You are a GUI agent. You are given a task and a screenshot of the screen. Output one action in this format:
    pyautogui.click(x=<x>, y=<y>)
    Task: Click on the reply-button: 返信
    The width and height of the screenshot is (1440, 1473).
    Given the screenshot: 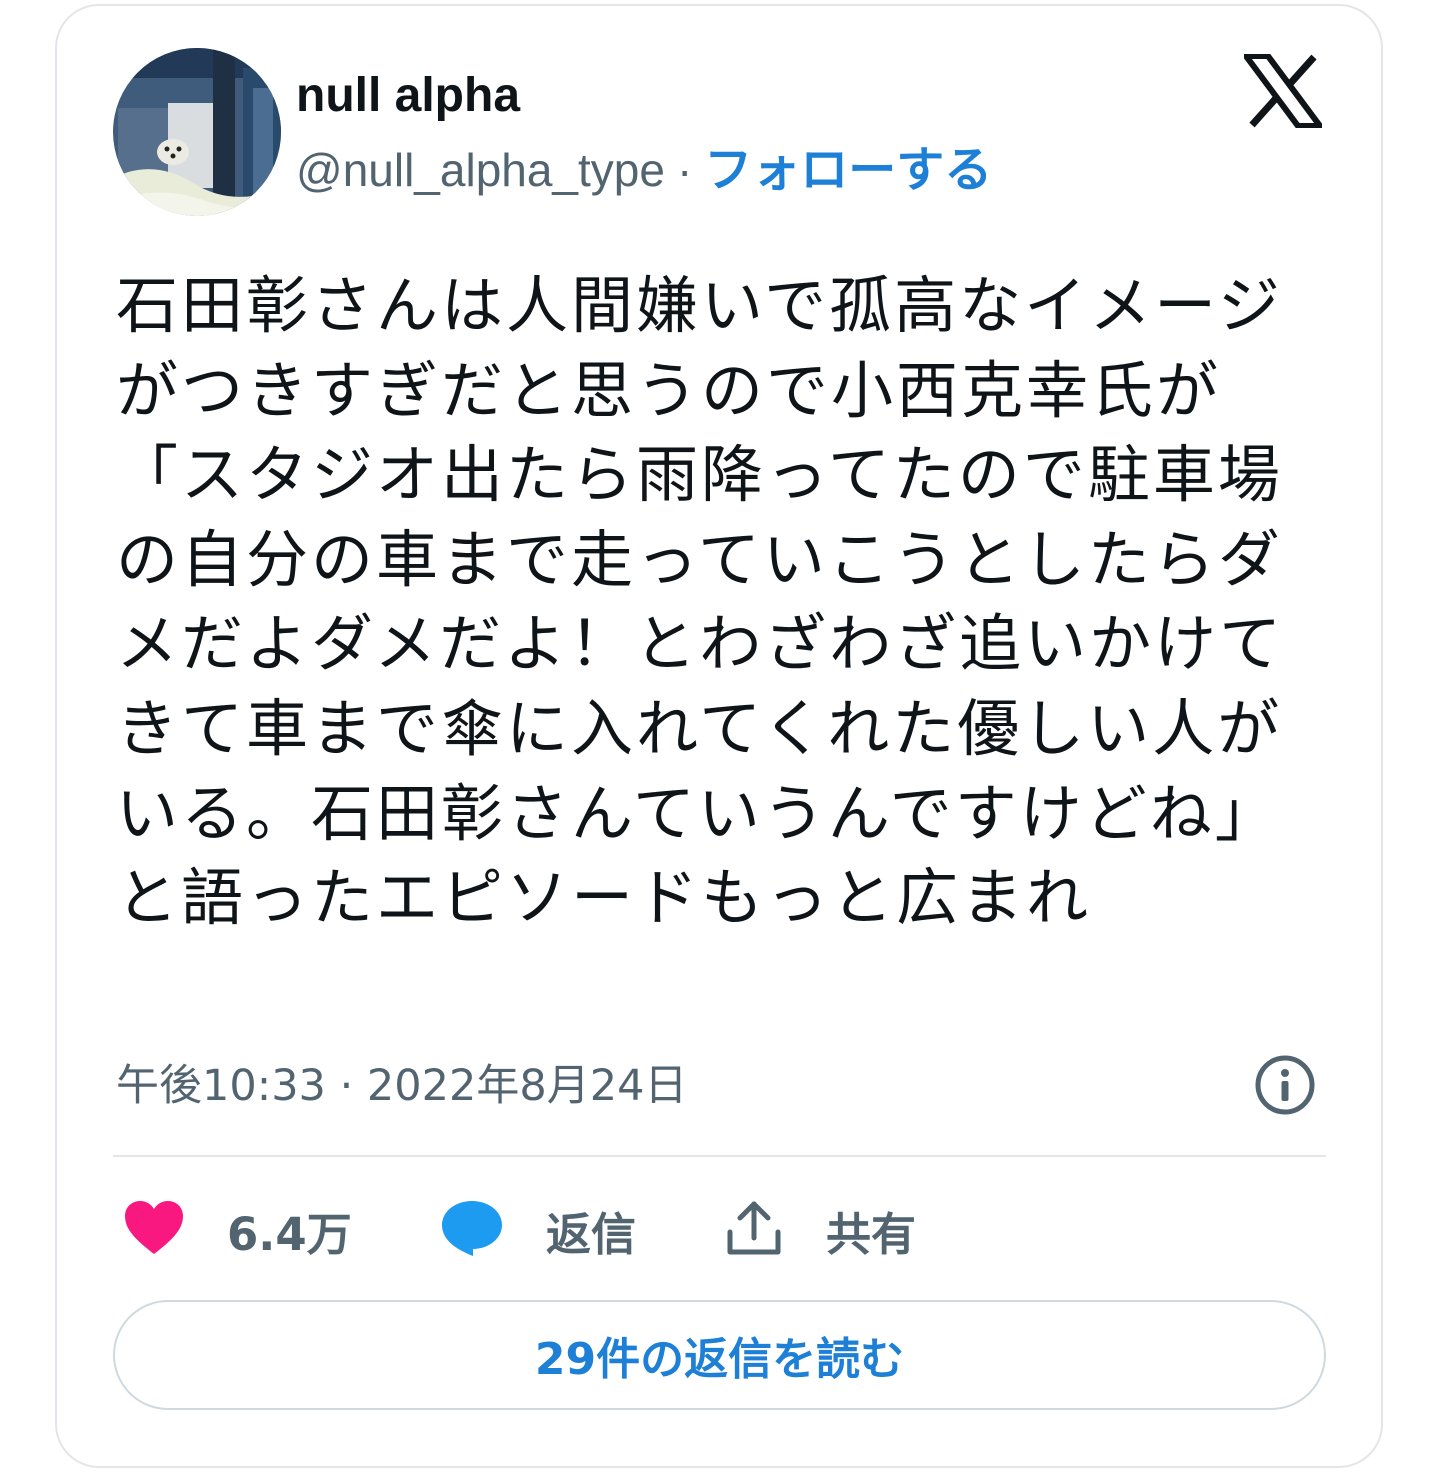 What is the action you would take?
    pyautogui.click(x=538, y=1230)
    